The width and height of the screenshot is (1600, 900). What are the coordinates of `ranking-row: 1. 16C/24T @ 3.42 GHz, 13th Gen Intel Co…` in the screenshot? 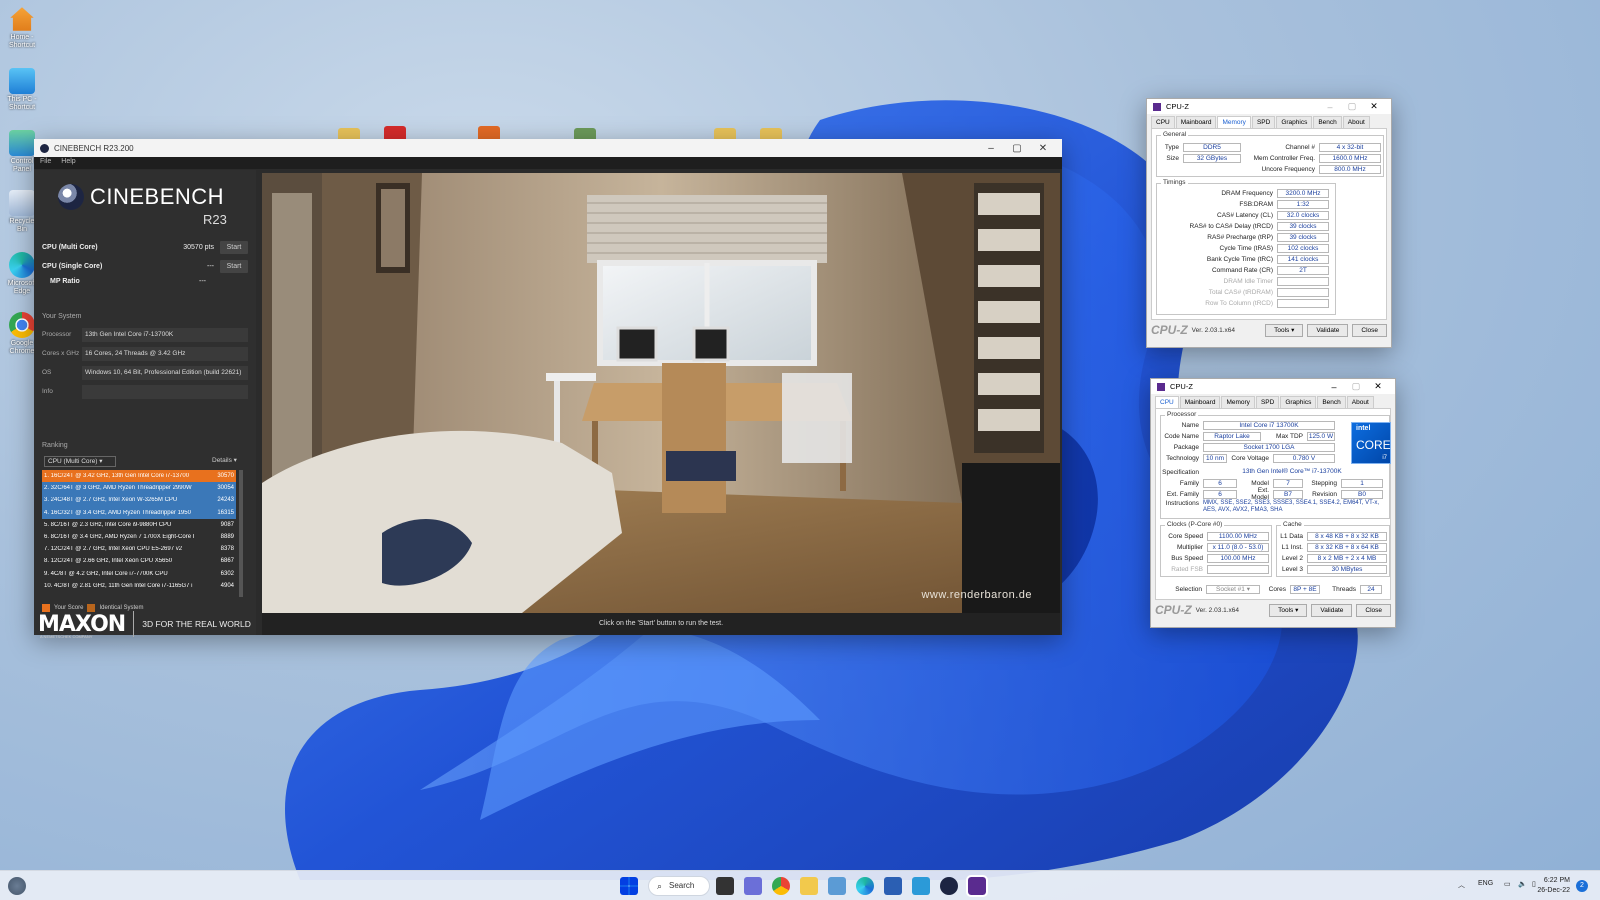 It's located at (139, 476).